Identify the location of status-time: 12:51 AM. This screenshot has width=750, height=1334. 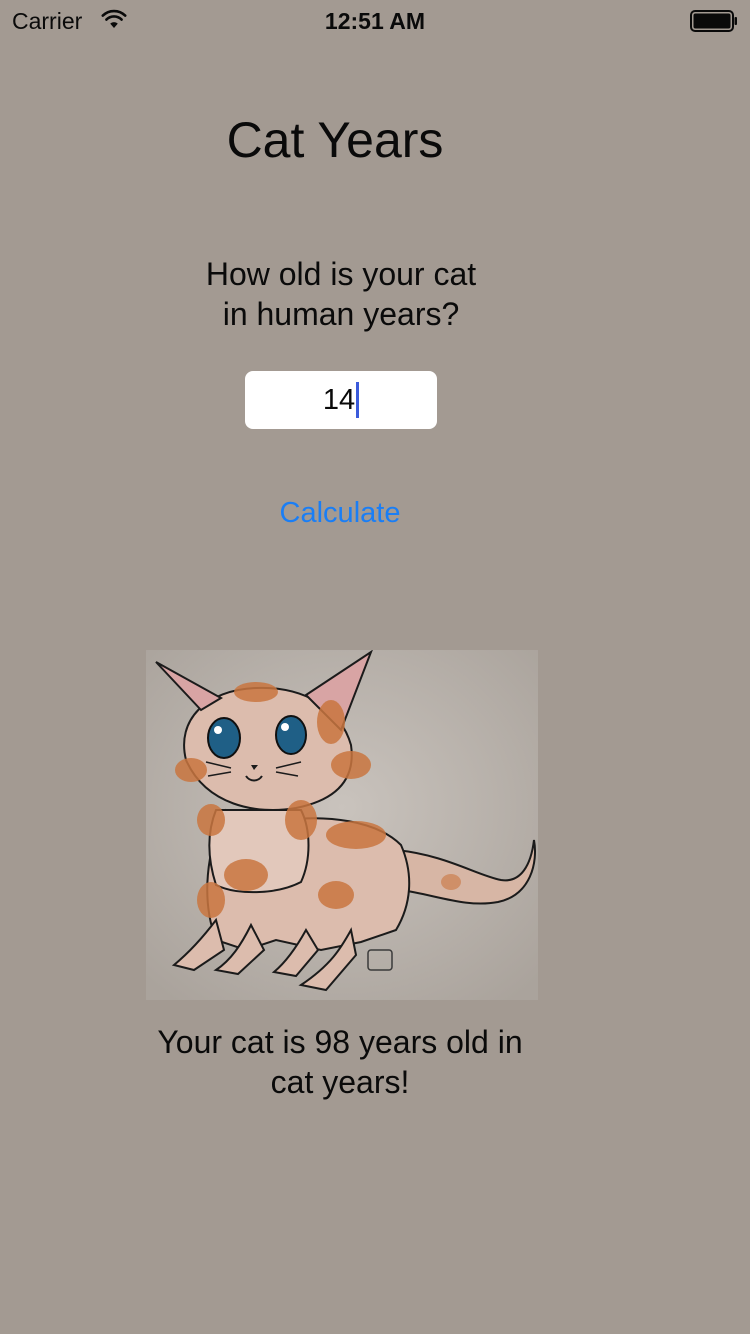
(375, 21).